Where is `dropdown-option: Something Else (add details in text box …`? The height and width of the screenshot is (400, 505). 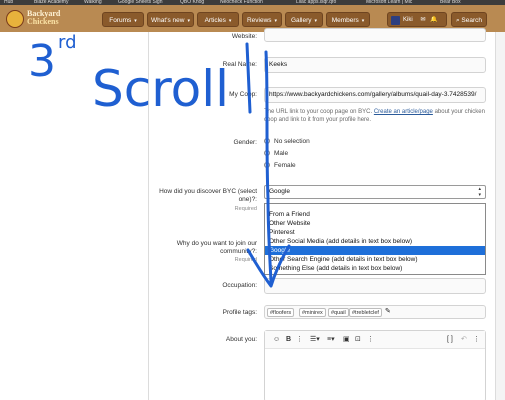
dropdown-option: Something Else (add details in text box … is located at coordinates (375, 268).